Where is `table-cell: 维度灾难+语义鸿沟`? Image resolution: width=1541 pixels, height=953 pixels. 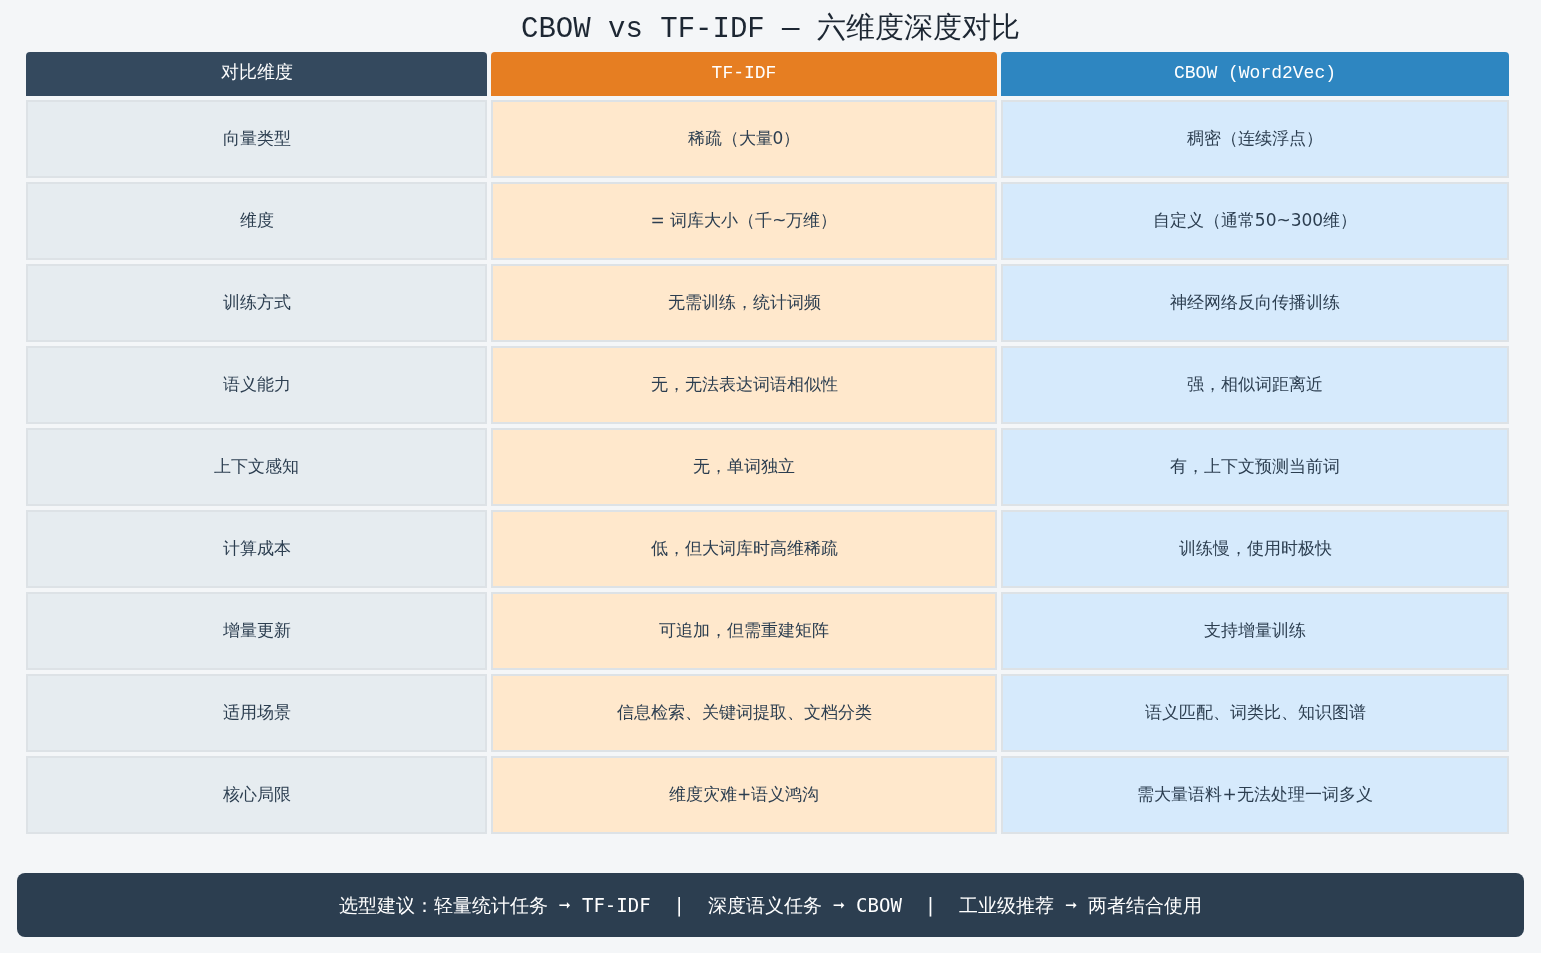
table-cell: 维度灾难+语义鸿沟 is located at coordinates (744, 794).